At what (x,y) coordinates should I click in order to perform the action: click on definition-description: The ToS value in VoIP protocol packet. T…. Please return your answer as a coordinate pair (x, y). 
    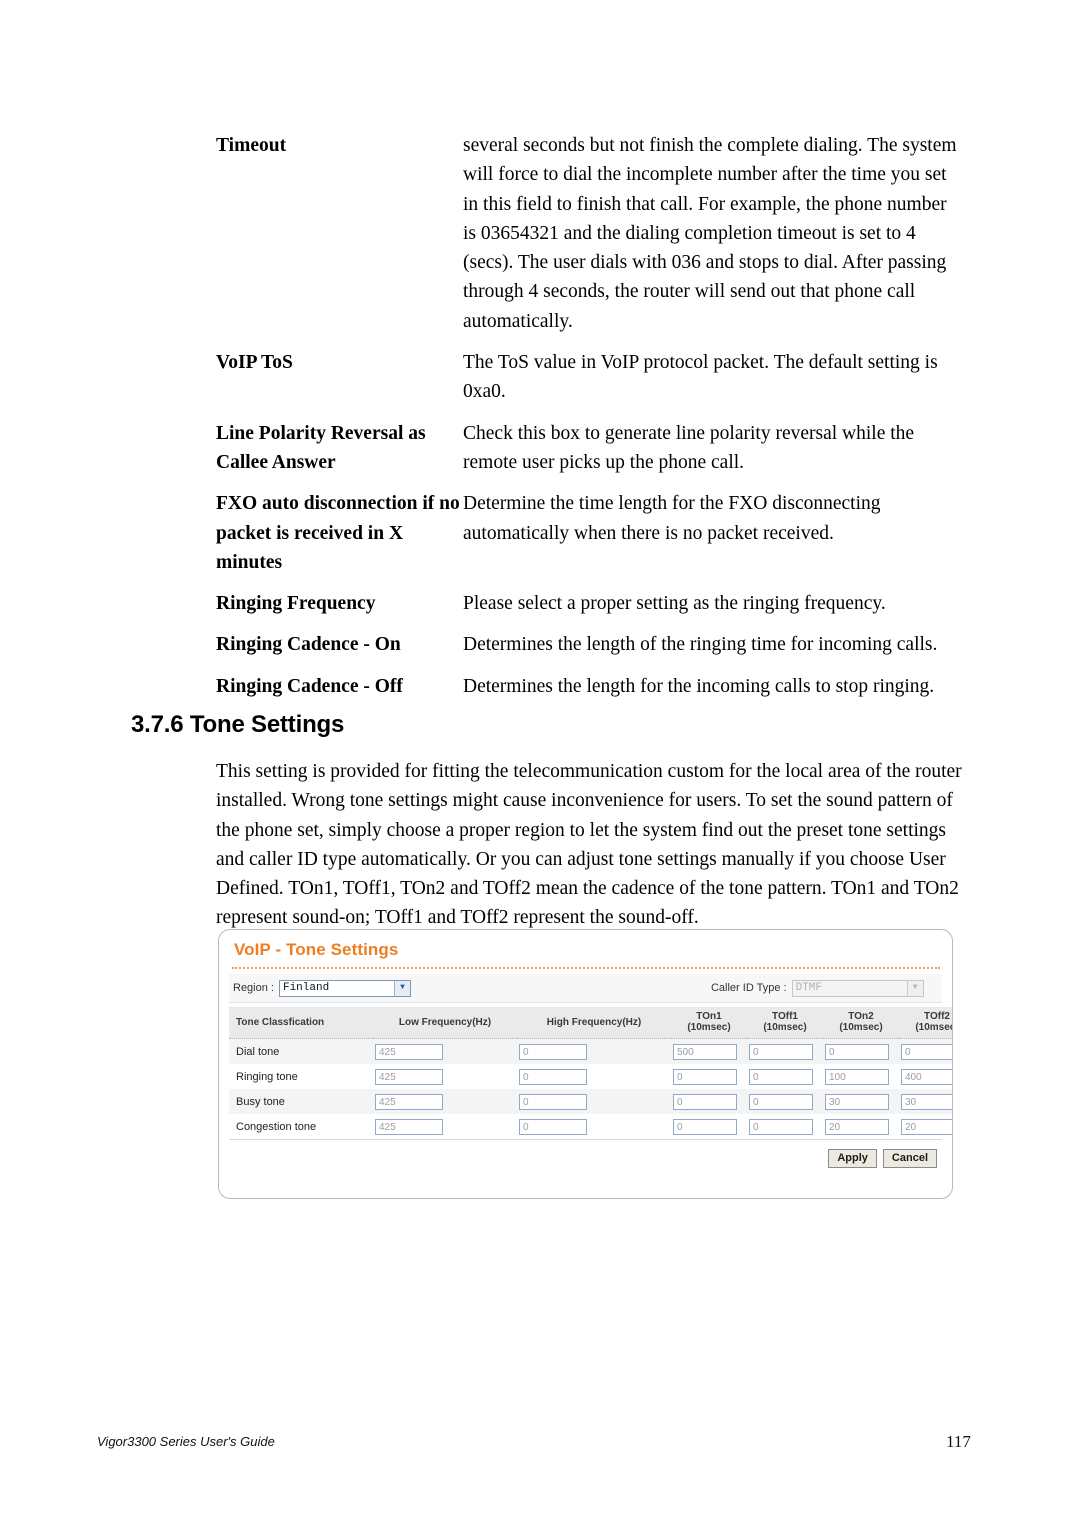
    Looking at the image, I should click on (700, 377).